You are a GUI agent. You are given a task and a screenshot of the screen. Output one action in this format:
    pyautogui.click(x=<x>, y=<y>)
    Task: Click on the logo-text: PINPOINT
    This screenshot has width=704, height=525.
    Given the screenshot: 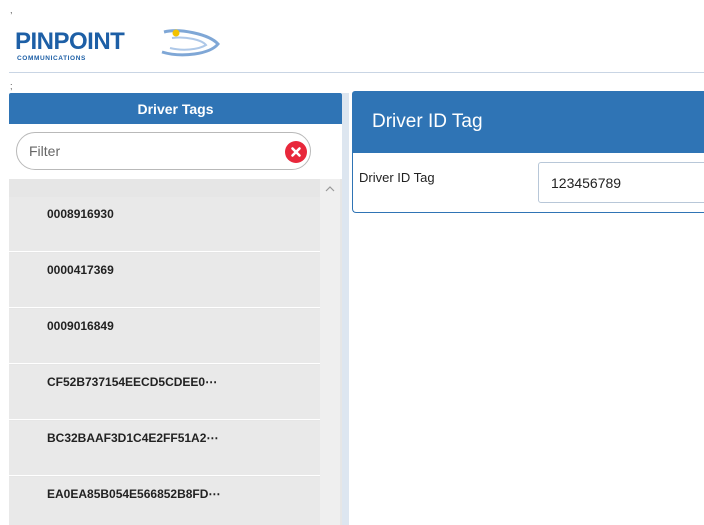 What is the action you would take?
    pyautogui.click(x=70, y=41)
    